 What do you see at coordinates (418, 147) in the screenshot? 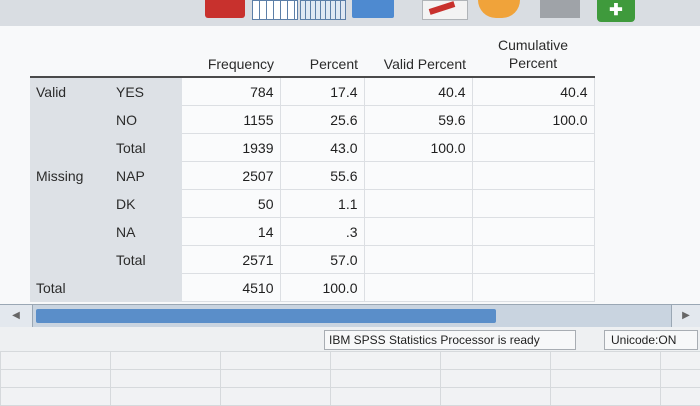
I see `cell-valid-percent: 100.0` at bounding box center [418, 147].